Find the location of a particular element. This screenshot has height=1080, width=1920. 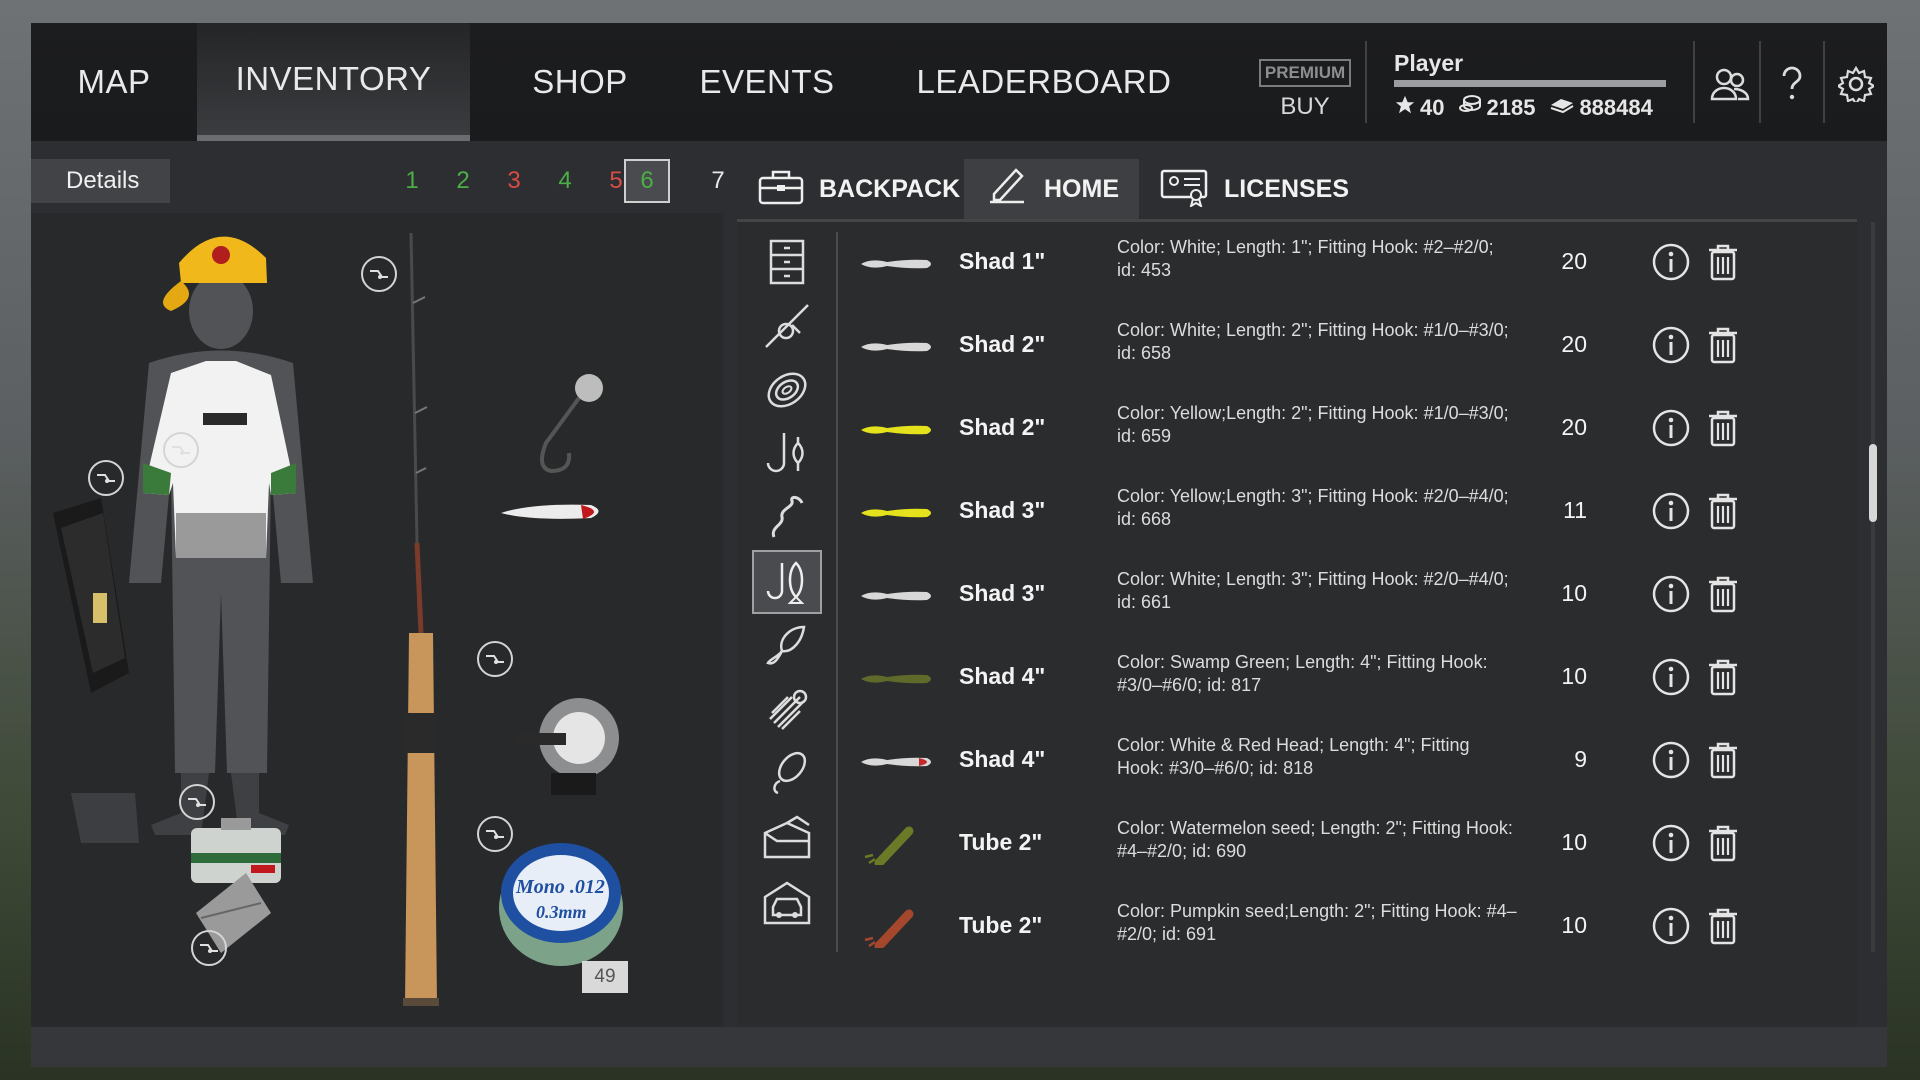

worm-icon is located at coordinates (787, 518).